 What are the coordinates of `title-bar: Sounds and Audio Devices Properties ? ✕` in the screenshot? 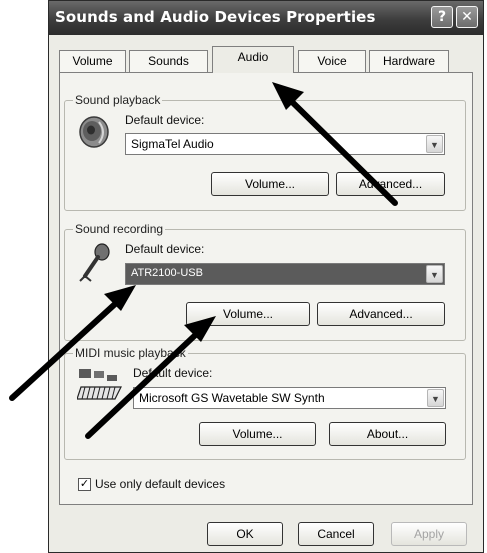 It's located at (266, 18).